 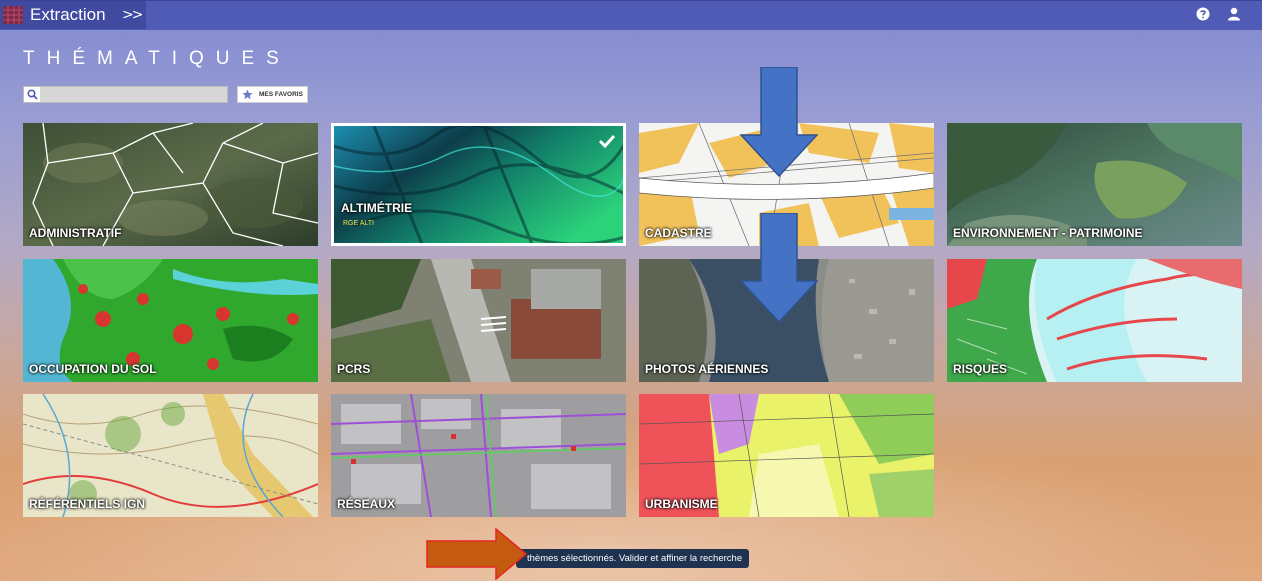 What do you see at coordinates (1234, 14) in the screenshot?
I see `user-icon` at bounding box center [1234, 14].